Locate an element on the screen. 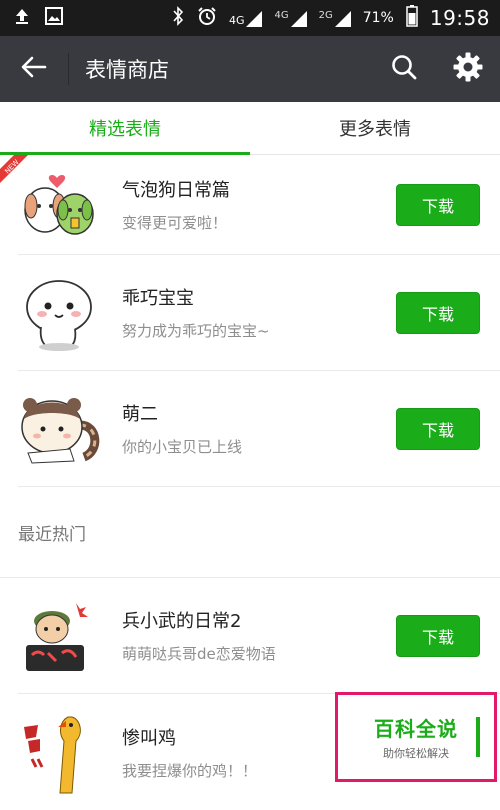  item-texts: 萌二 你的小宝贝已上线 is located at coordinates (259, 428).